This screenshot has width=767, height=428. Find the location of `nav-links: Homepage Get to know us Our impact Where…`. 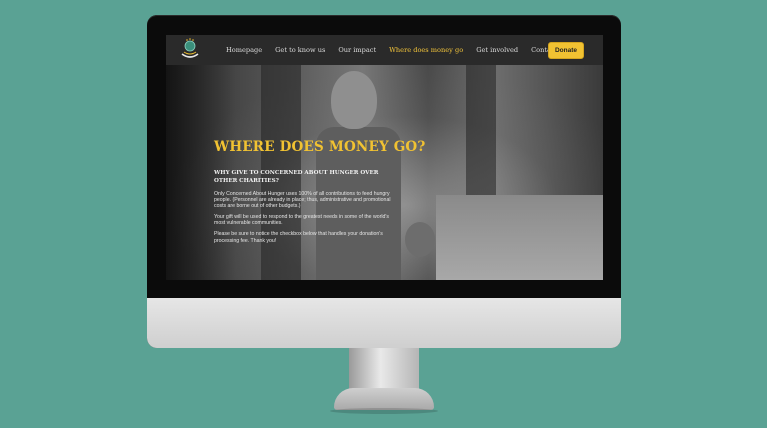

nav-links: Homepage Get to know us Our impact Where… is located at coordinates (398, 50).